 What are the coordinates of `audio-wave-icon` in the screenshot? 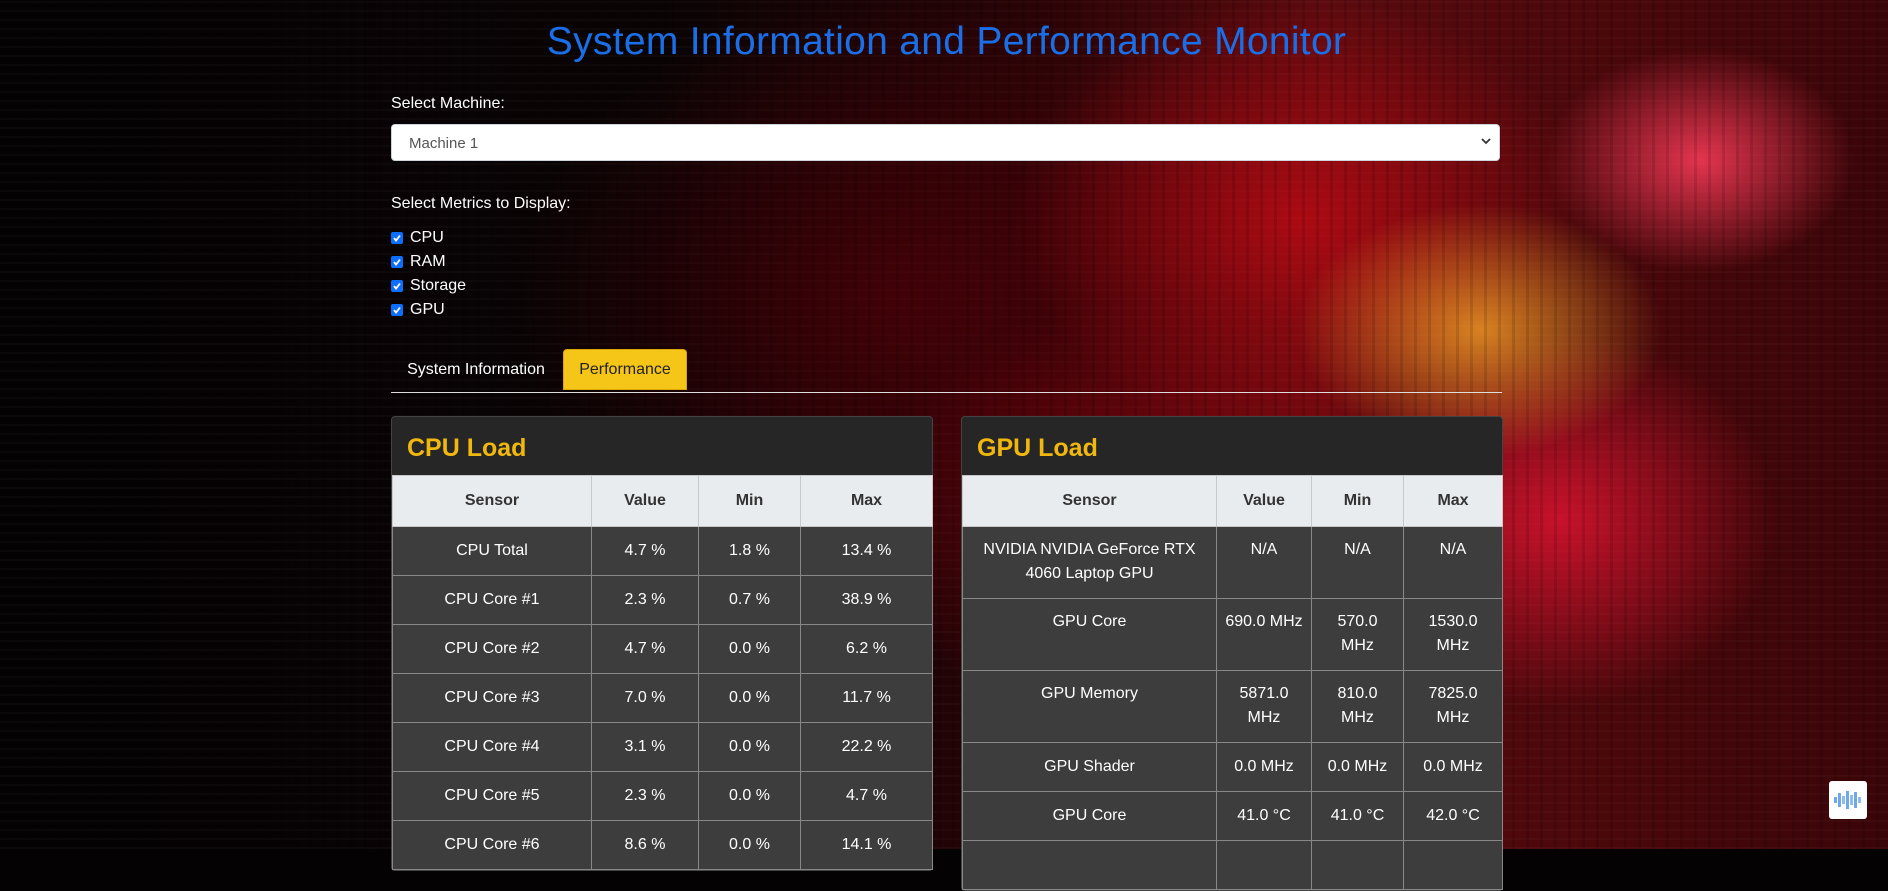 It's located at (1848, 800).